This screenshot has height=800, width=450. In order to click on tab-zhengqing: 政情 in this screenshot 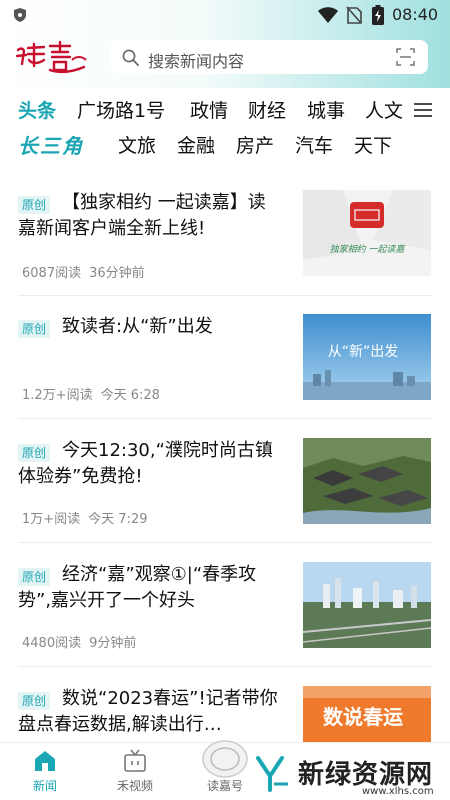, I will do `click(209, 109)`.